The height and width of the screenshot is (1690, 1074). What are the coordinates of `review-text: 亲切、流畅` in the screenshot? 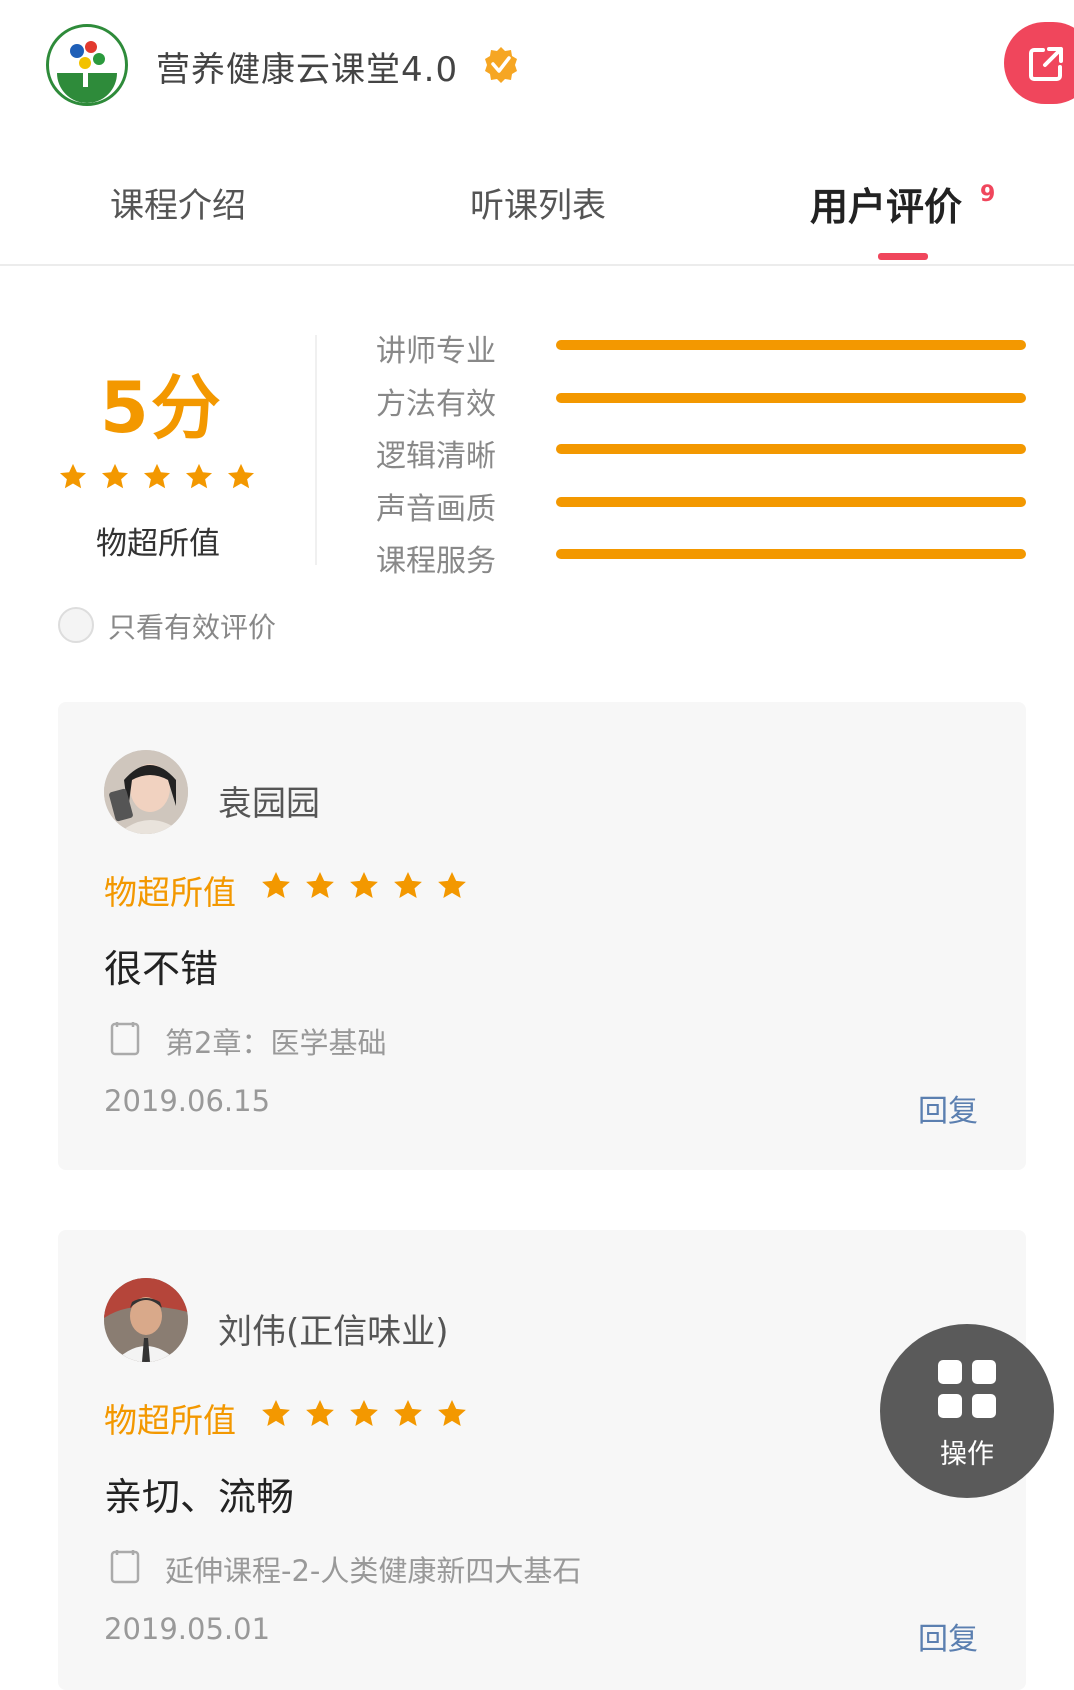 It's located at (199, 1497).